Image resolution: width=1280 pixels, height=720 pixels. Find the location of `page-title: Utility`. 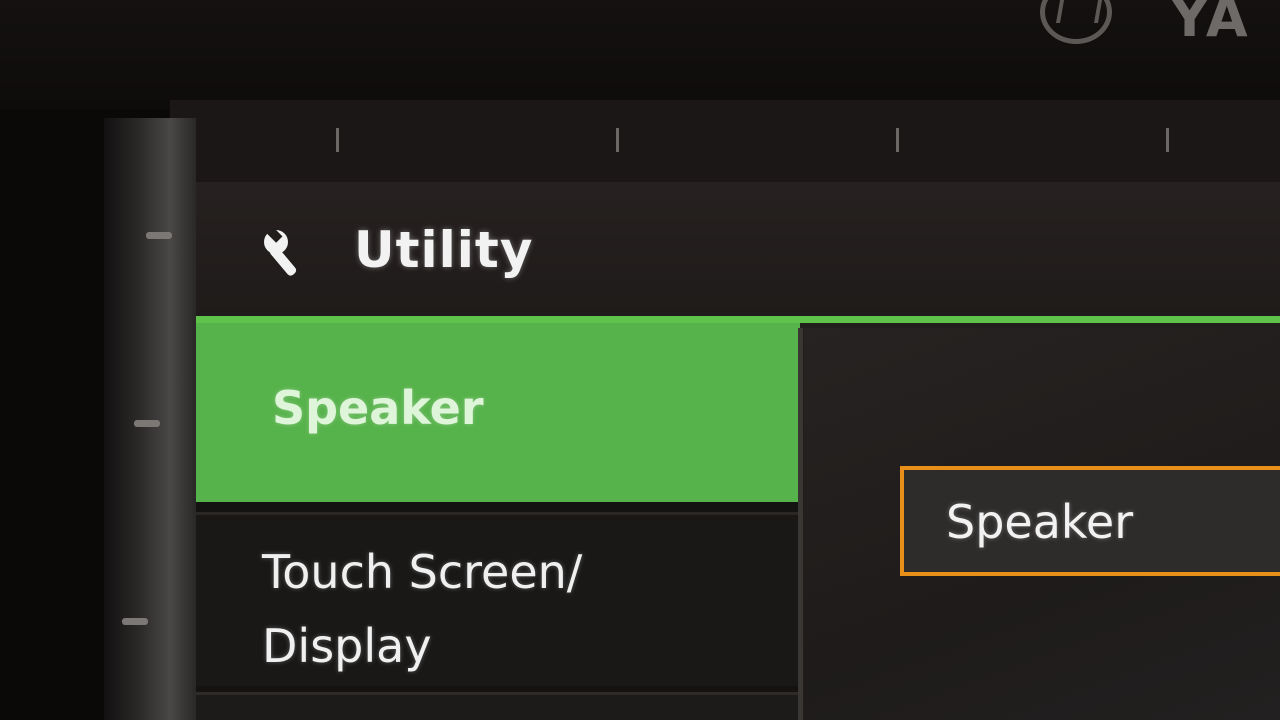

page-title: Utility is located at coordinates (444, 250).